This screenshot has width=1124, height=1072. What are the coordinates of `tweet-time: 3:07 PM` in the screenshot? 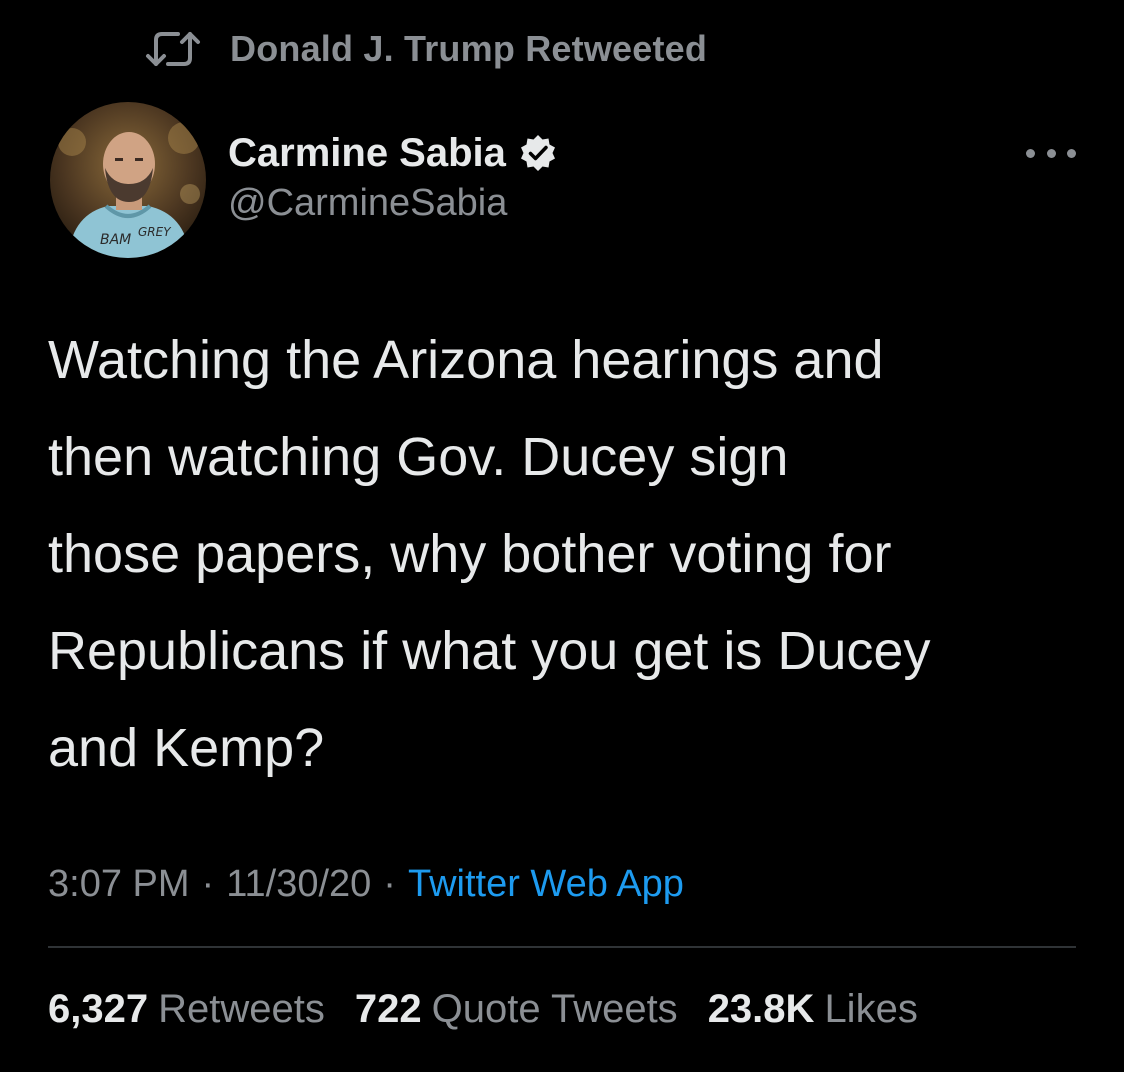 It's located at (119, 884).